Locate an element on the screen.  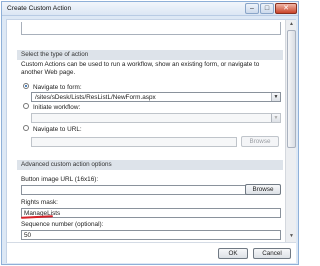
description-textarea is located at coordinates (151, 28).